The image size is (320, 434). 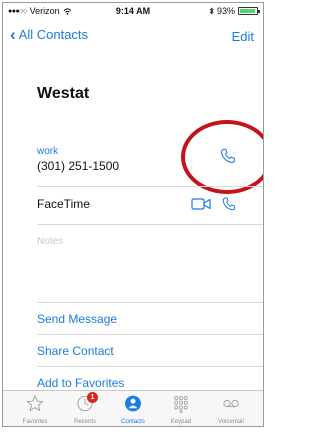 What do you see at coordinates (229, 204) in the screenshot?
I see `facetime-audio-icon` at bounding box center [229, 204].